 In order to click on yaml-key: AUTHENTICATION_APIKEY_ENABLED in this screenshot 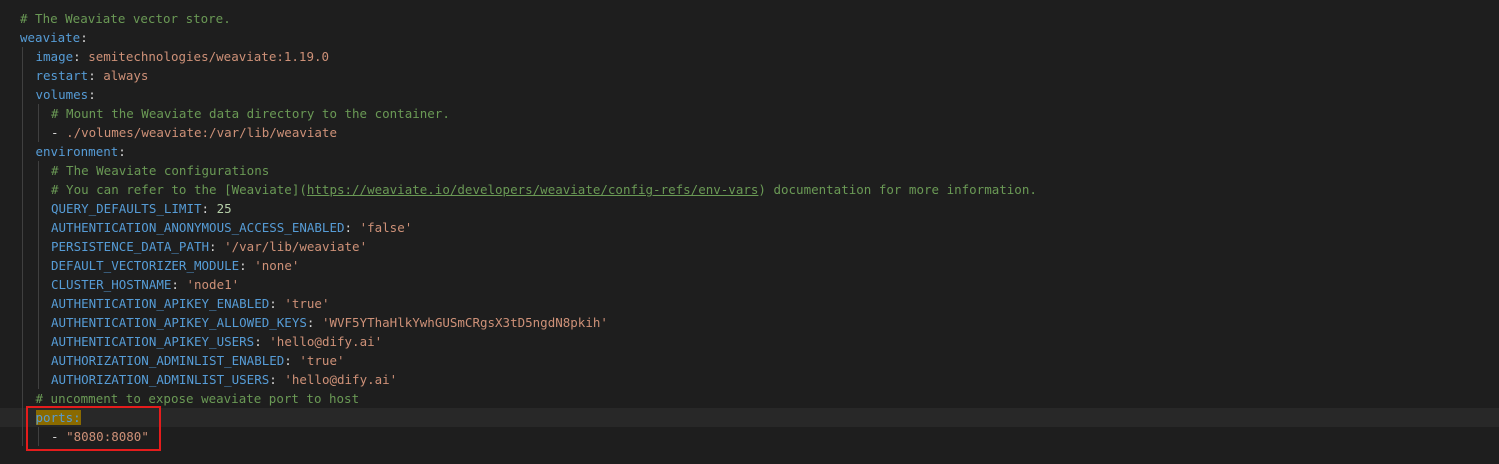, I will do `click(160, 303)`.